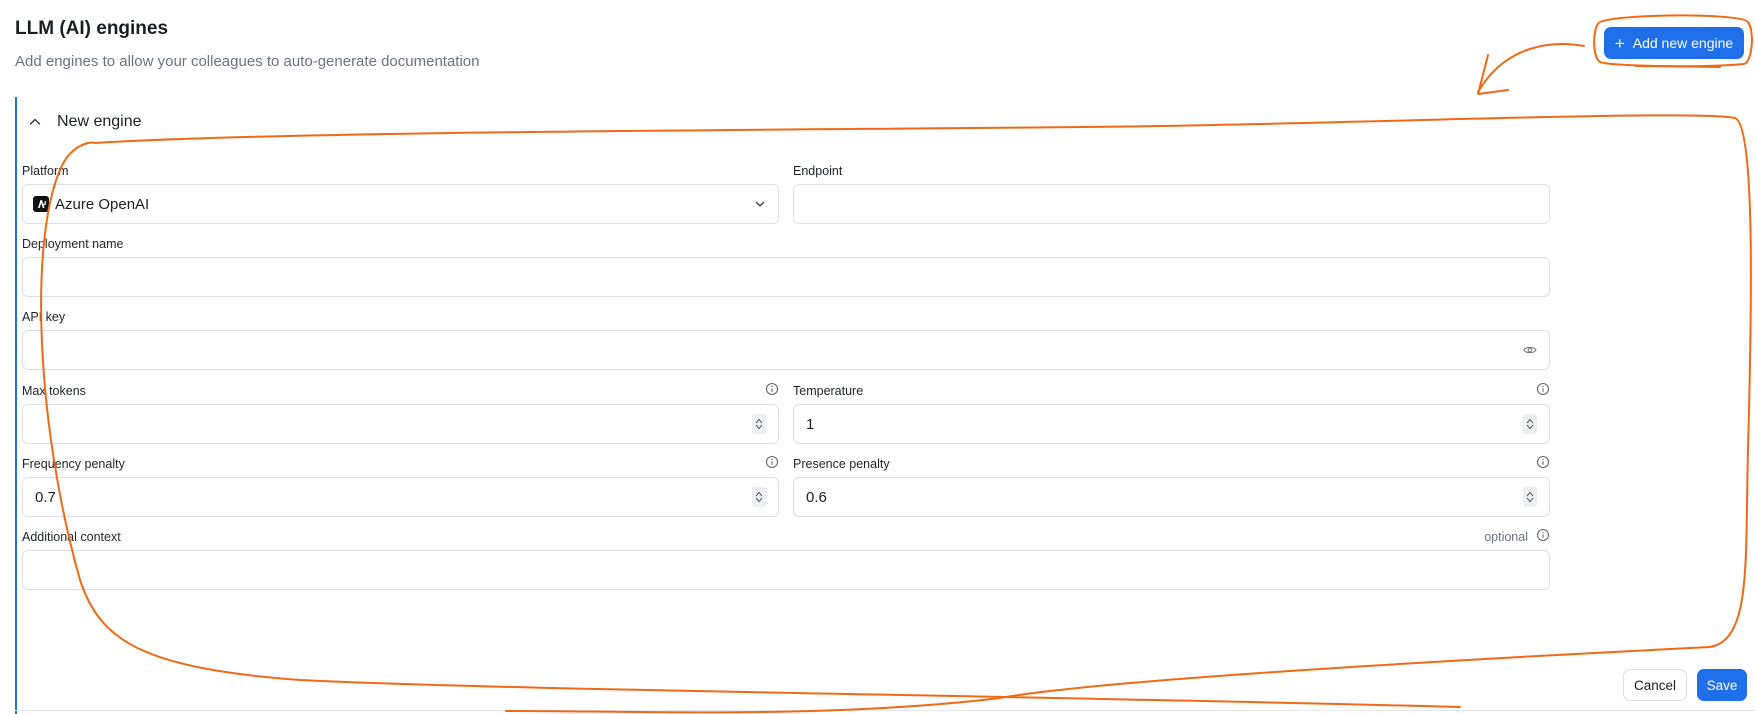 Image resolution: width=1755 pixels, height=714 pixels. What do you see at coordinates (1171, 424) in the screenshot?
I see `temperature-input: 1` at bounding box center [1171, 424].